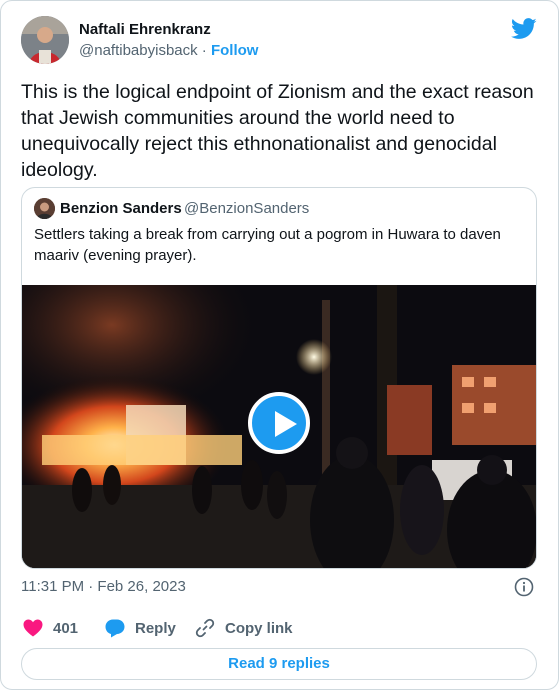 The image size is (559, 690). I want to click on copy-link-action: Copy link, so click(244, 628).